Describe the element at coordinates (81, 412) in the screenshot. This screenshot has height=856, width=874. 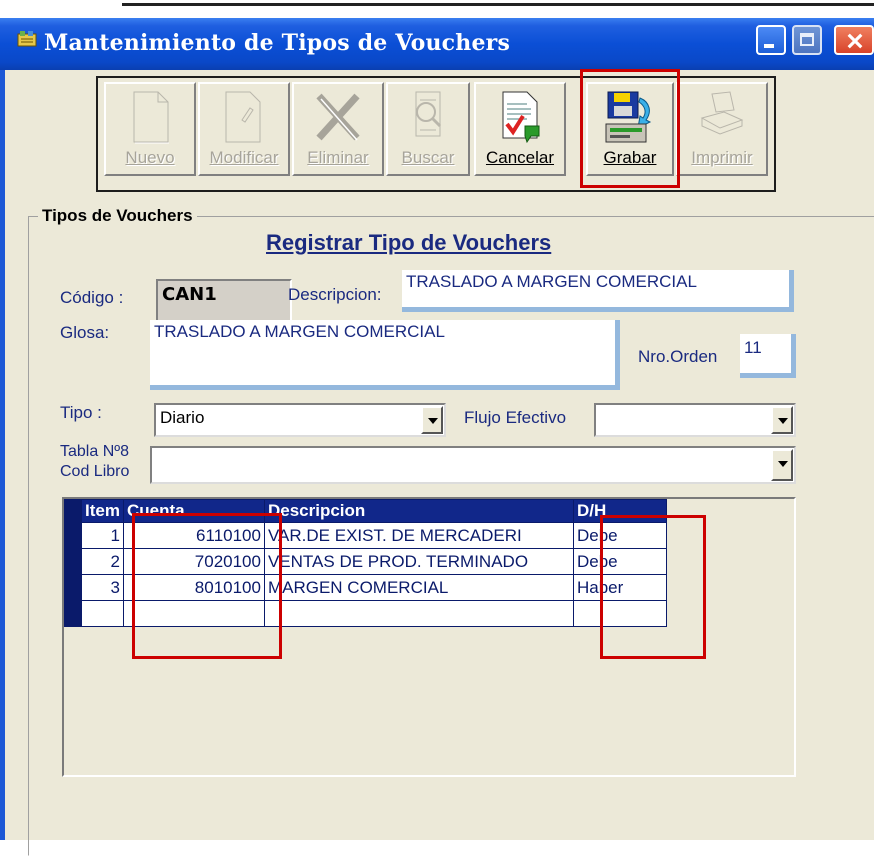
I see `tipo-label: Tipo :` at that location.